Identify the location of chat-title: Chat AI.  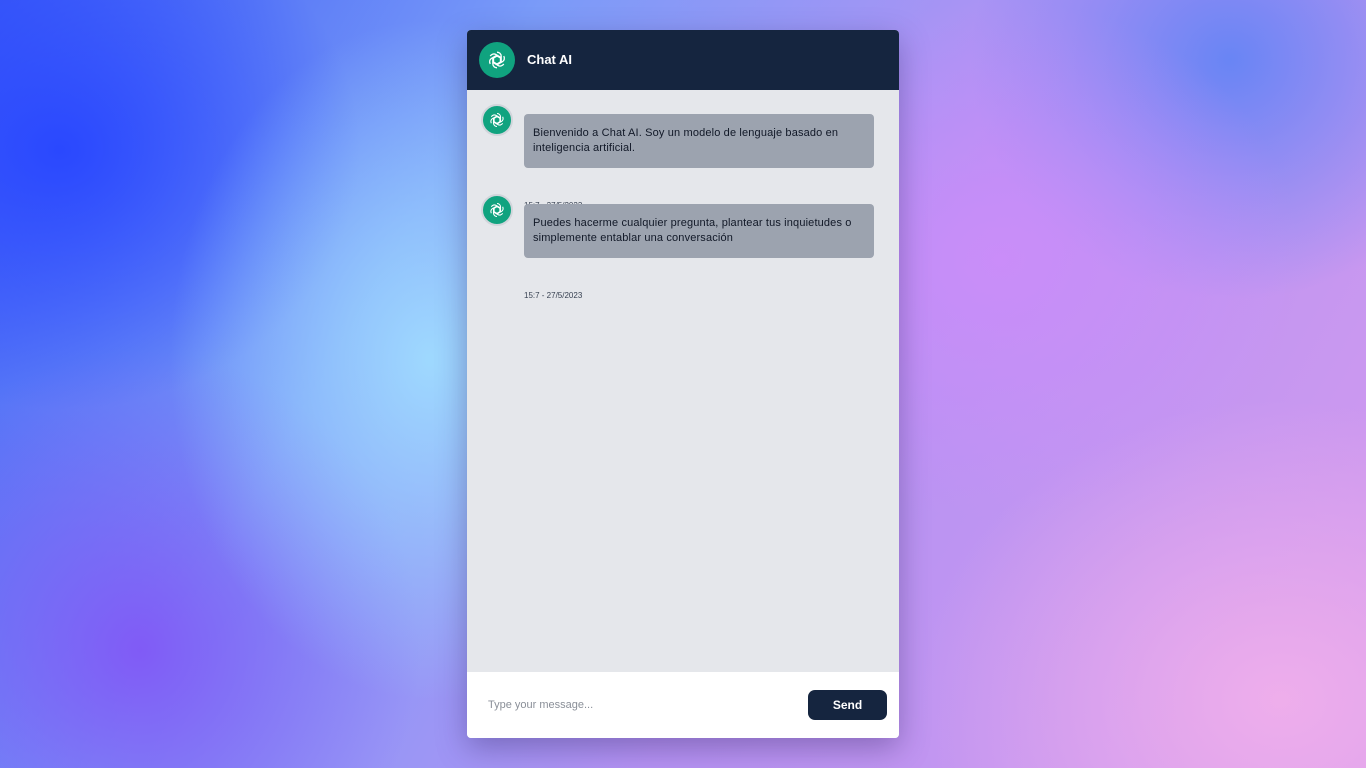
(550, 59).